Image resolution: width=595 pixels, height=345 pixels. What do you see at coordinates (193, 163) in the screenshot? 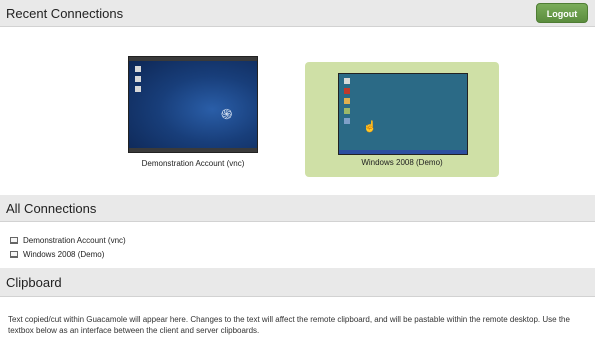
I see `recent-connection-label: Demonstration Account (vnc)` at bounding box center [193, 163].